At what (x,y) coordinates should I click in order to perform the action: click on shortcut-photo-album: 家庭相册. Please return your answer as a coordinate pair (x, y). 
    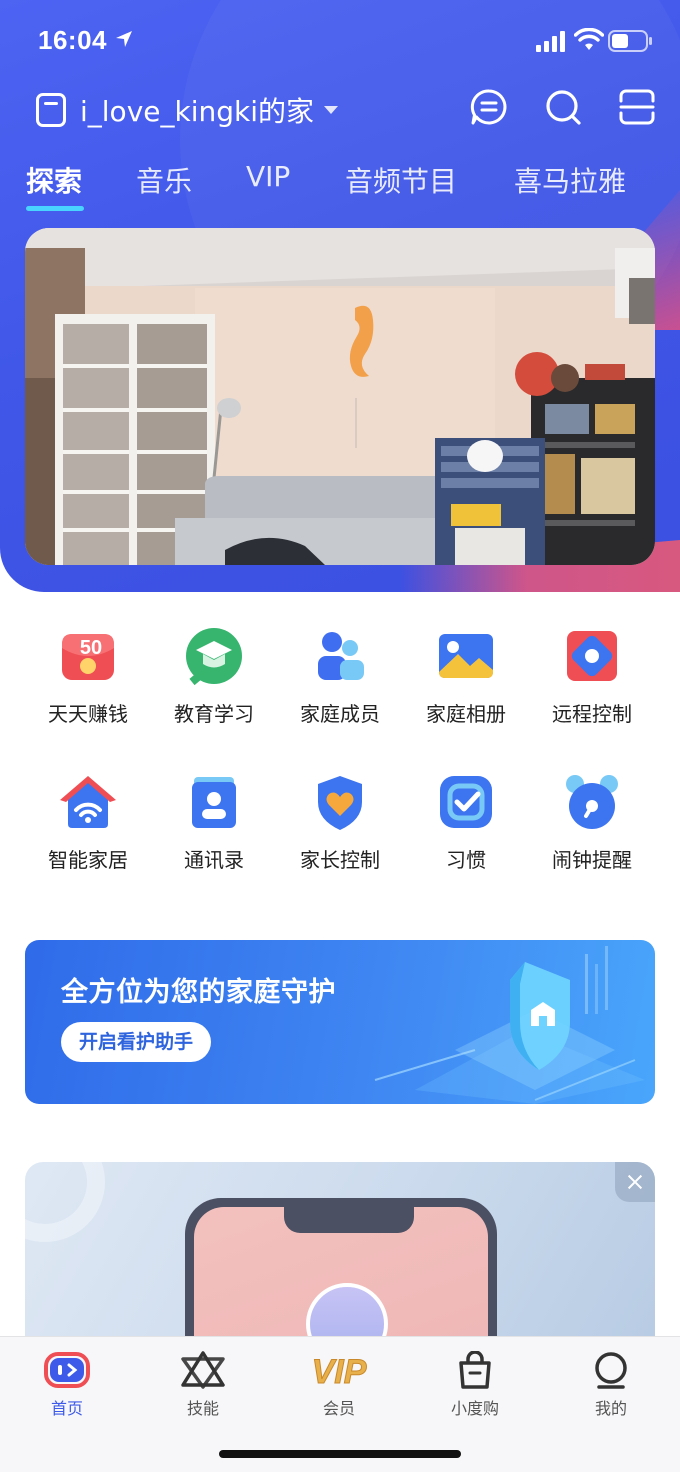
    Looking at the image, I should click on (466, 675).